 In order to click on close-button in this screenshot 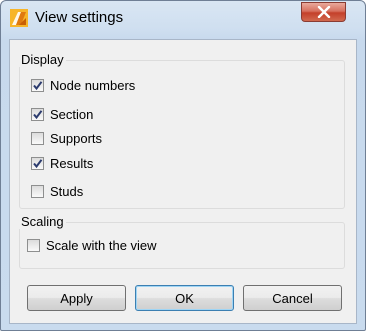, I will do `click(323, 12)`.